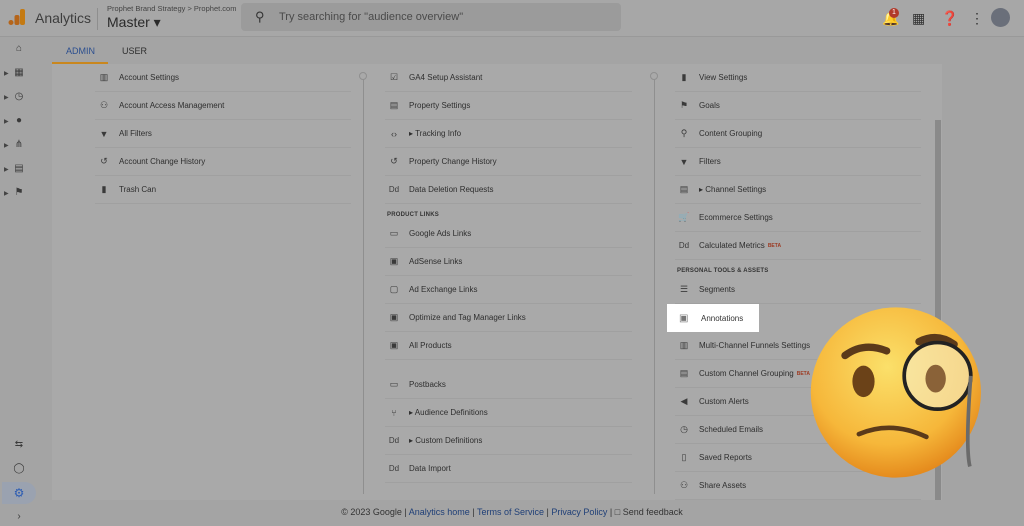  What do you see at coordinates (467, 317) in the screenshot?
I see `menu-item-label: Optimize and Tag Manager Links` at bounding box center [467, 317].